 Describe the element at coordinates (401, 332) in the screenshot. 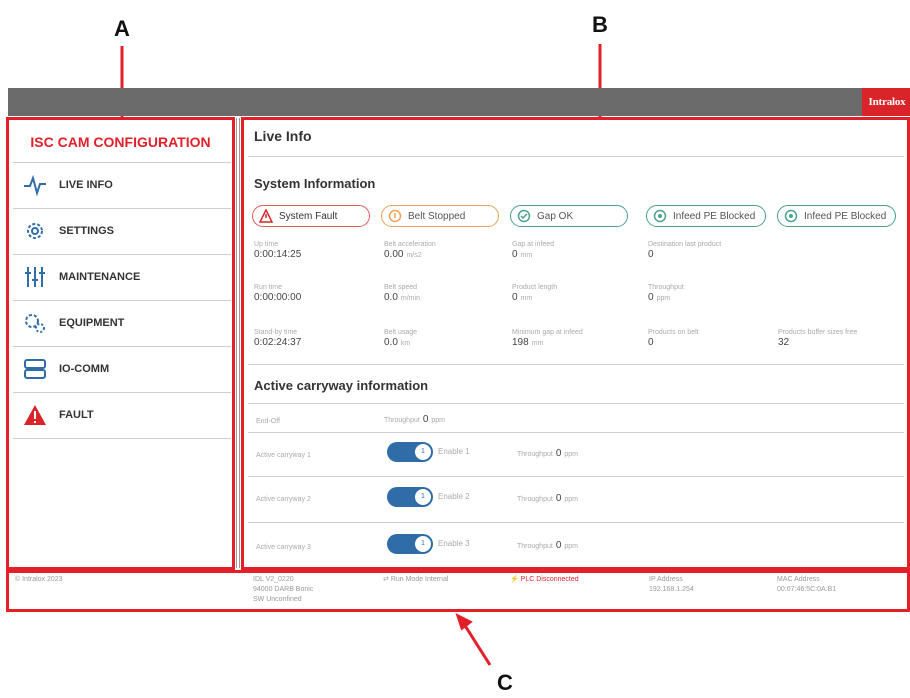

I see `metric-label: Belt usage` at that location.